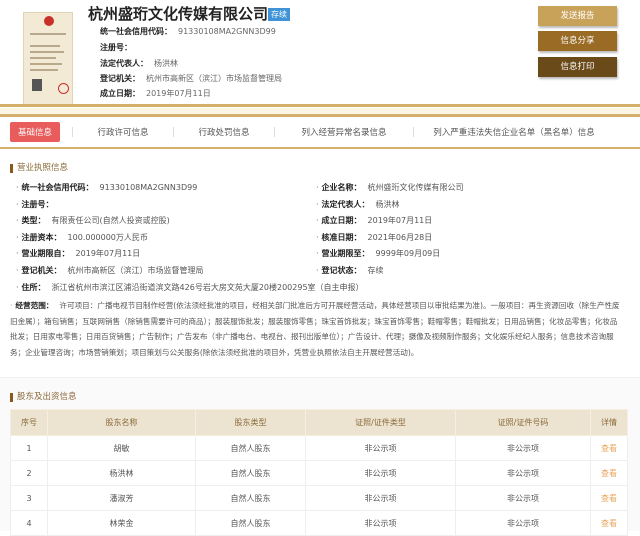 This screenshot has height=536, width=640. I want to click on table-row: 4 林荣金 自然人股东 非公示项 非公示项 查看, so click(319, 523).